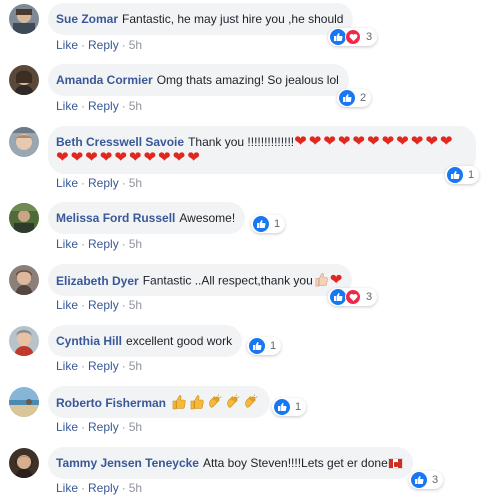 This screenshot has width=498, height=496. Describe the element at coordinates (87, 19) in the screenshot. I see `comment-author: Sue Zomar` at that location.